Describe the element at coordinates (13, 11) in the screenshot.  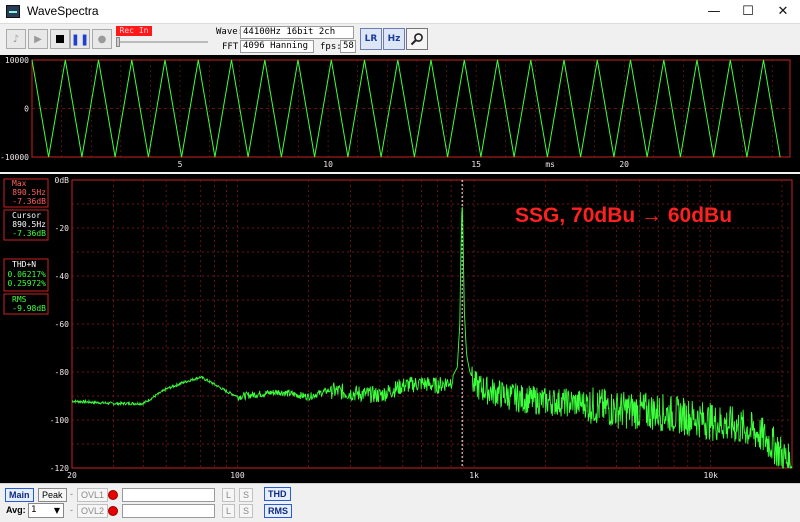
I see `app-icon` at that location.